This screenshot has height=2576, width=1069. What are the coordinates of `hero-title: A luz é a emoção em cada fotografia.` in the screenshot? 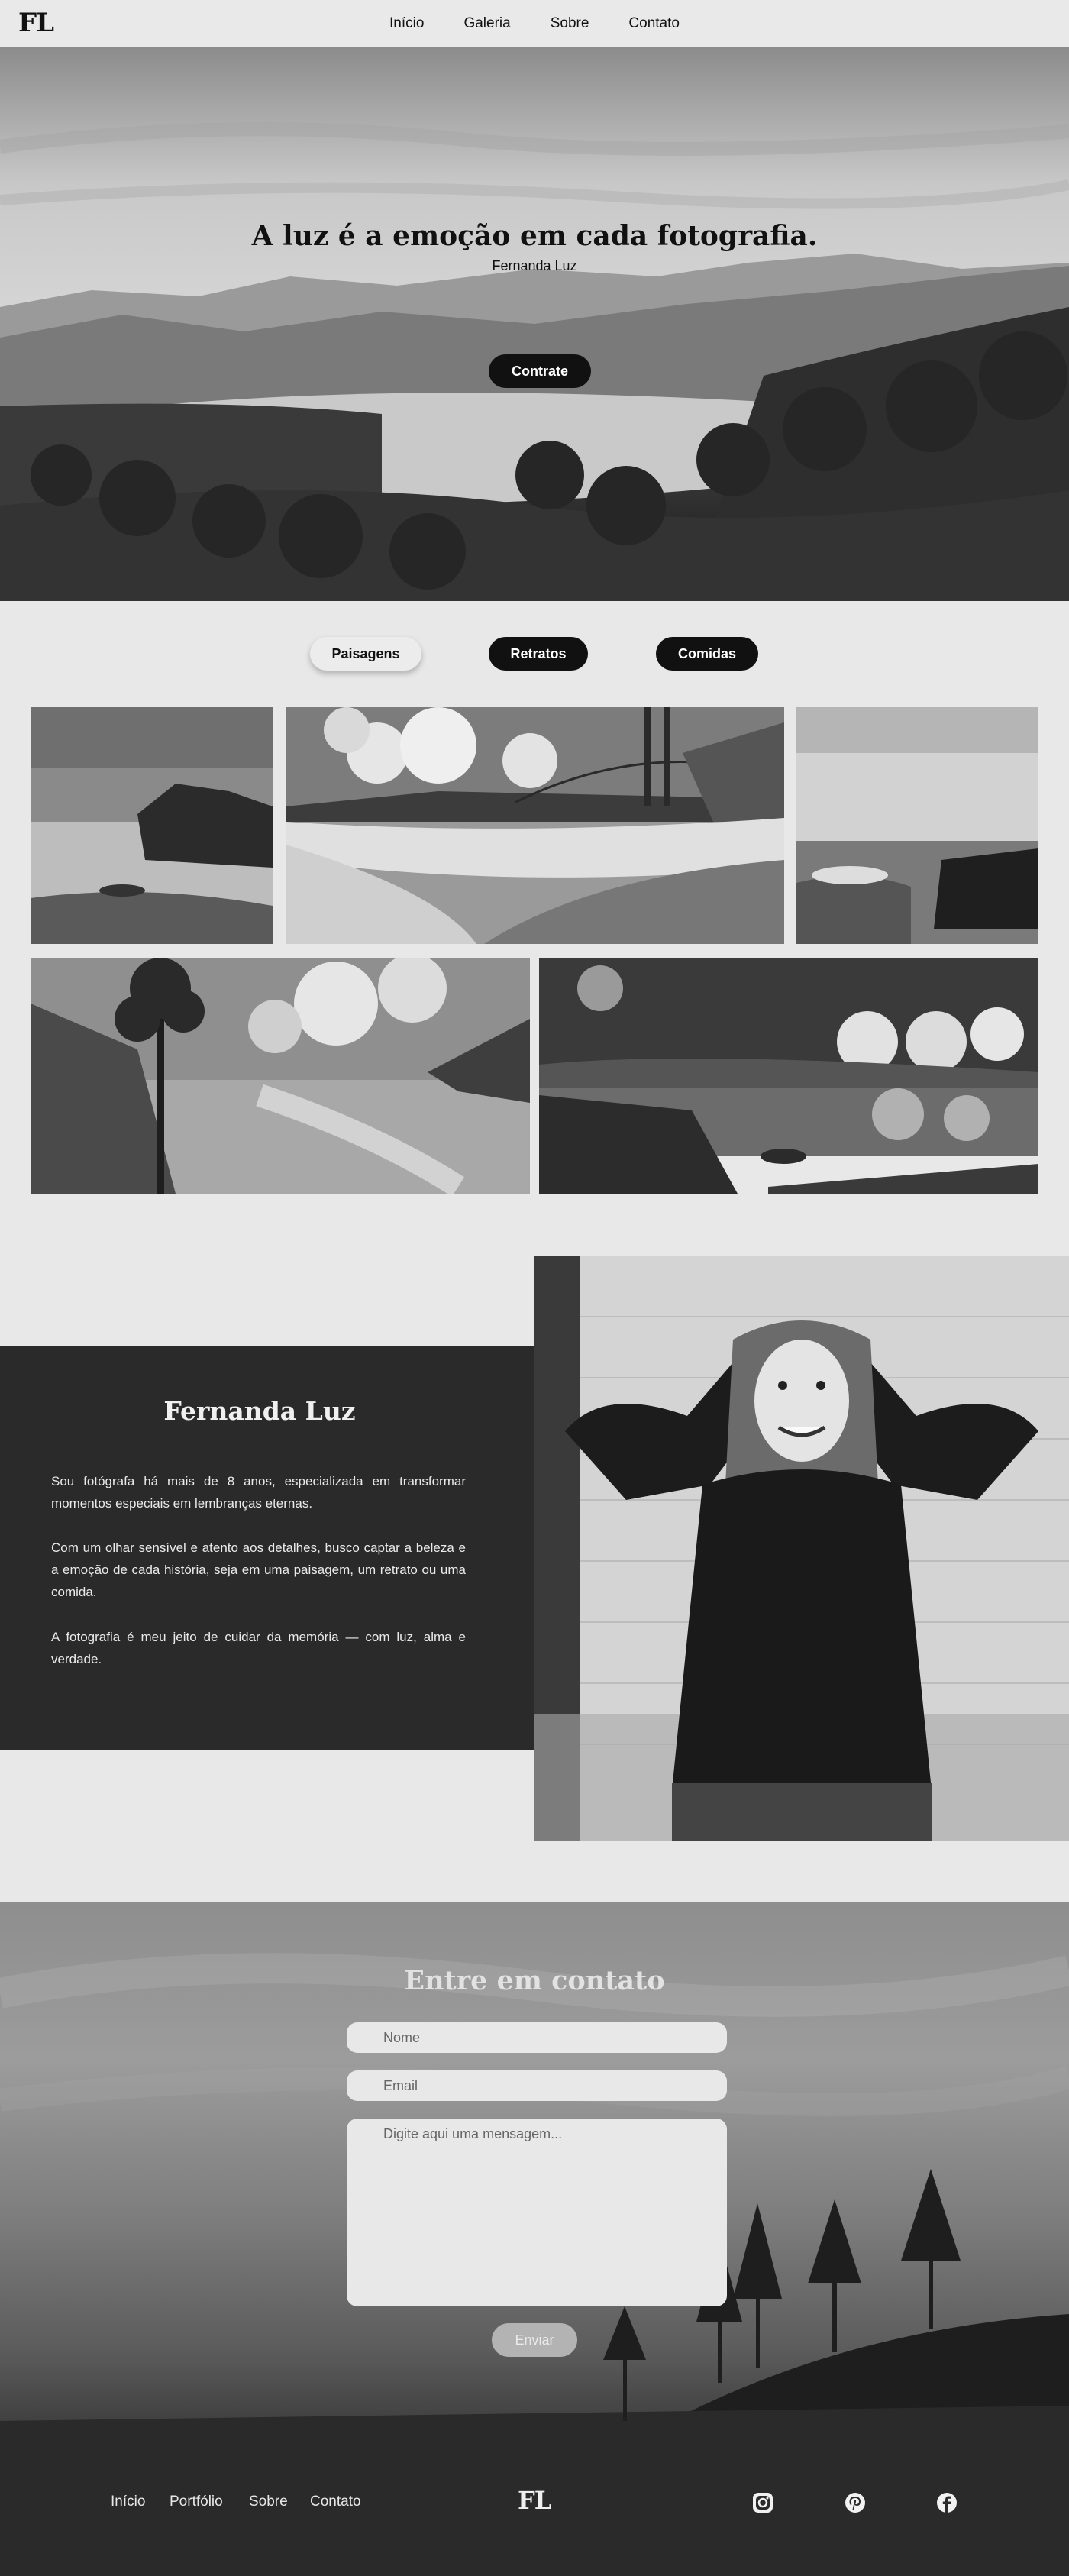 It's located at (534, 236).